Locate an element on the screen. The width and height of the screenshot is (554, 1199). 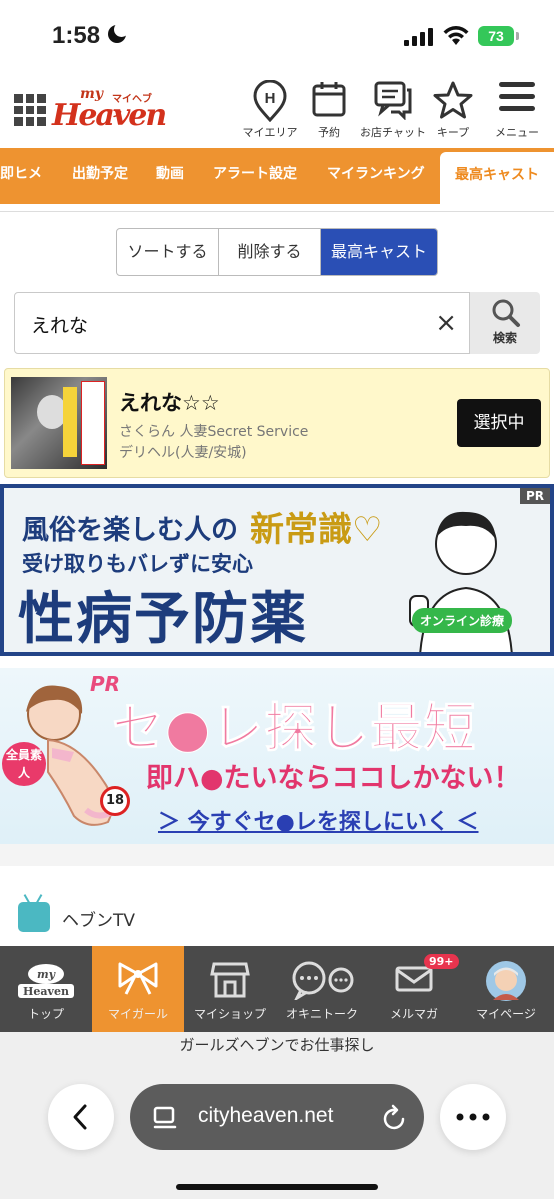
banner2-subtitle: 即ハ●たいならココしかない！ is located at coordinates (333, 778).